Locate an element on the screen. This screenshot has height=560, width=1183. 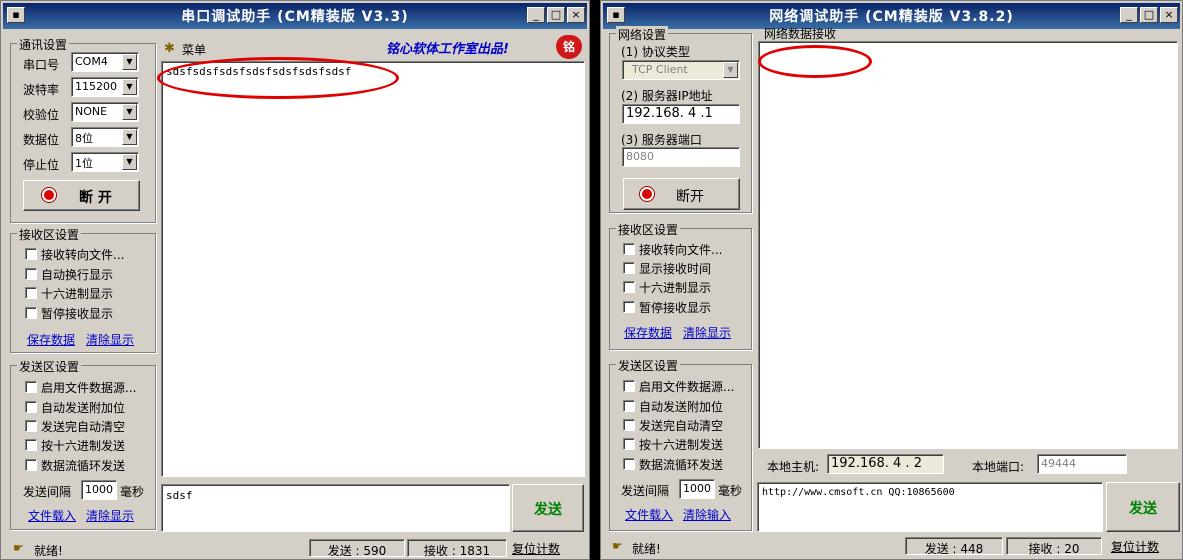
server-port-input: 8080 is located at coordinates (681, 157).